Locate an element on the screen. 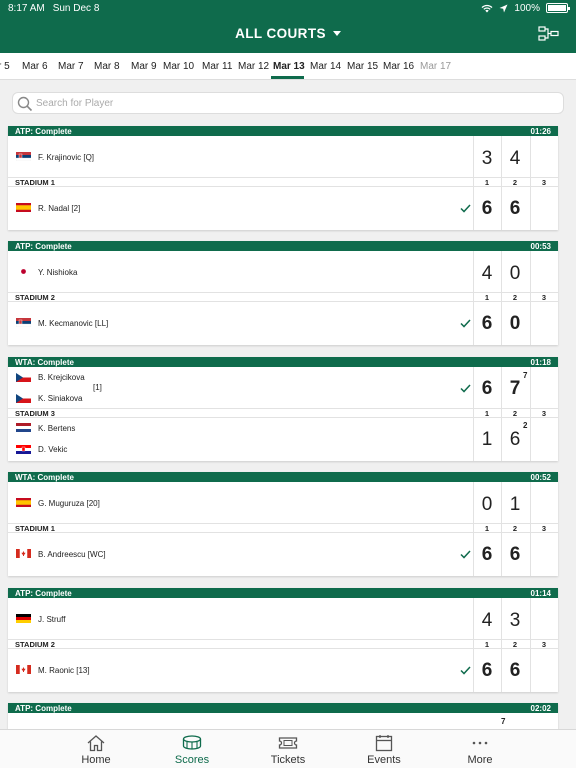 This screenshot has width=576, height=768. tab-tickets: Tickets is located at coordinates (288, 749).